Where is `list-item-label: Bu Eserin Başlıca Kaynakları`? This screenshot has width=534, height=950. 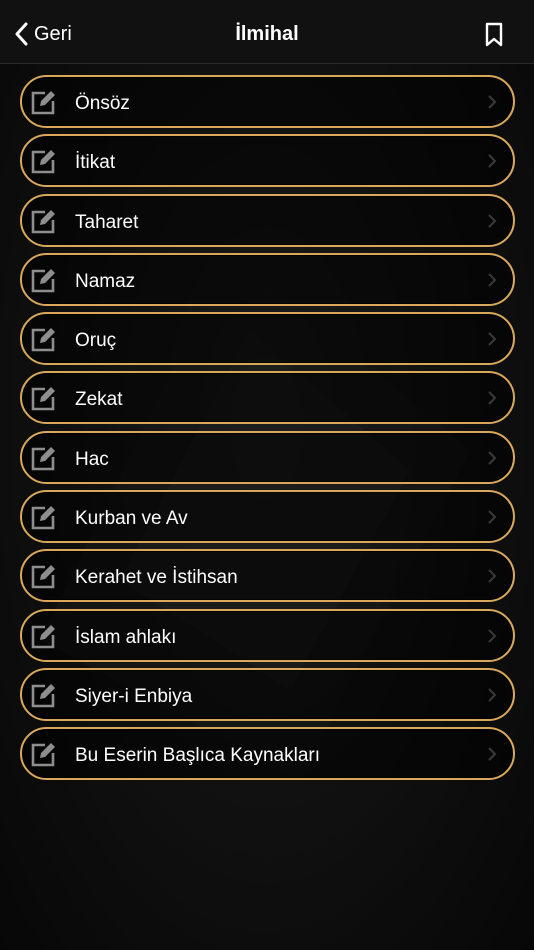 list-item-label: Bu Eserin Başlıca Kaynakları is located at coordinates (198, 756).